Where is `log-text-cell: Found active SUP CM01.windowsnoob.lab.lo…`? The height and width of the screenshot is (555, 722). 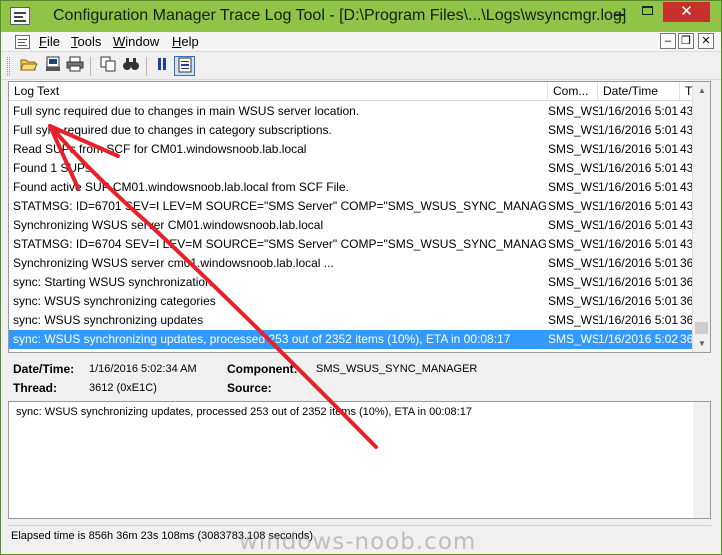
log-text-cell: Found active SUP CM01.windowsnoob.lab.lo… is located at coordinates (181, 187).